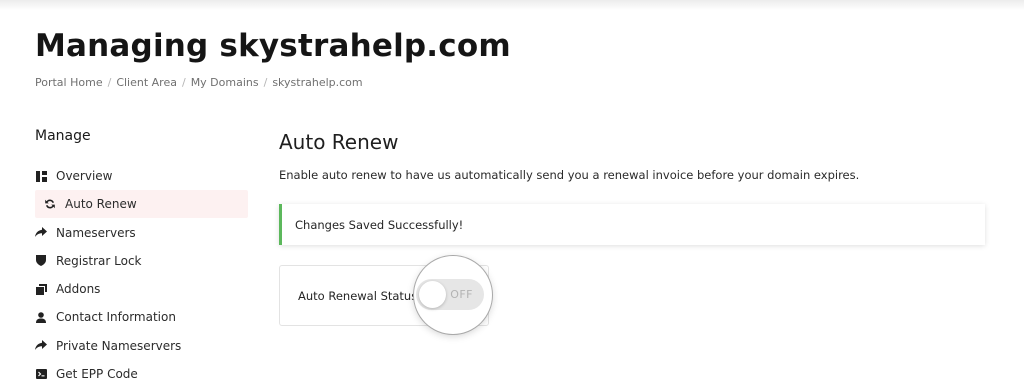  Describe the element at coordinates (97, 374) in the screenshot. I see `sidebar-item-label: Get EPP Code` at that location.